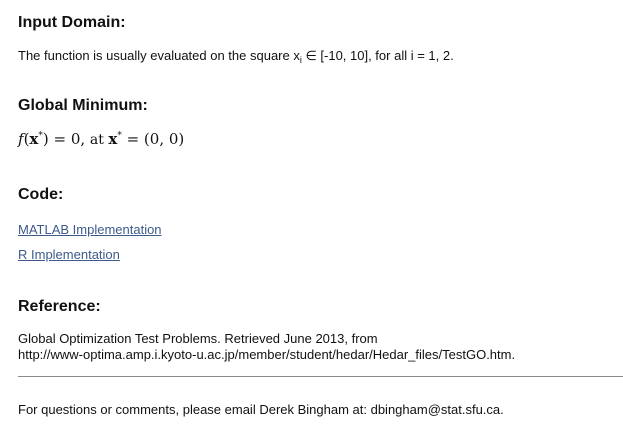 The height and width of the screenshot is (425, 623). Describe the element at coordinates (69, 254) in the screenshot. I see `r-implementation-link: R Implementation` at that location.